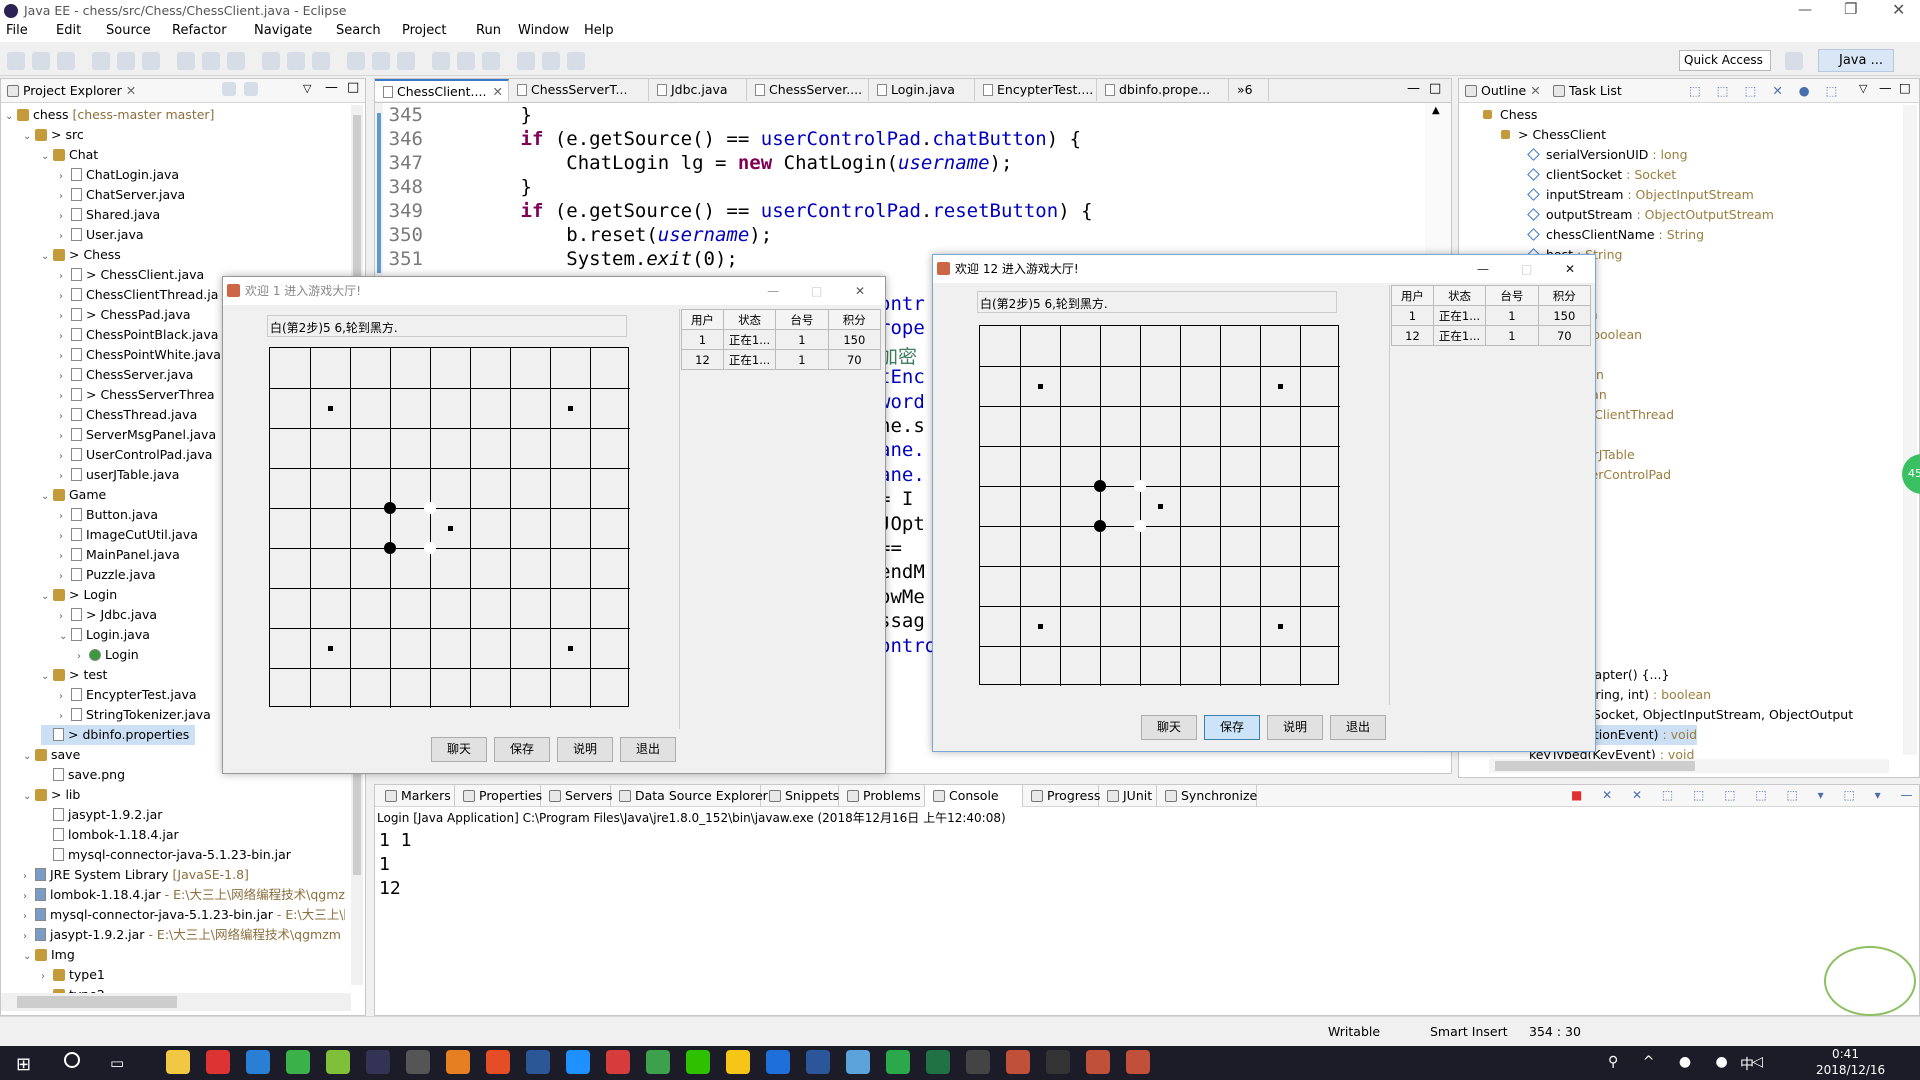 This screenshot has height=1080, width=1920. I want to click on maximize-editor-icon: □, so click(1435, 88).